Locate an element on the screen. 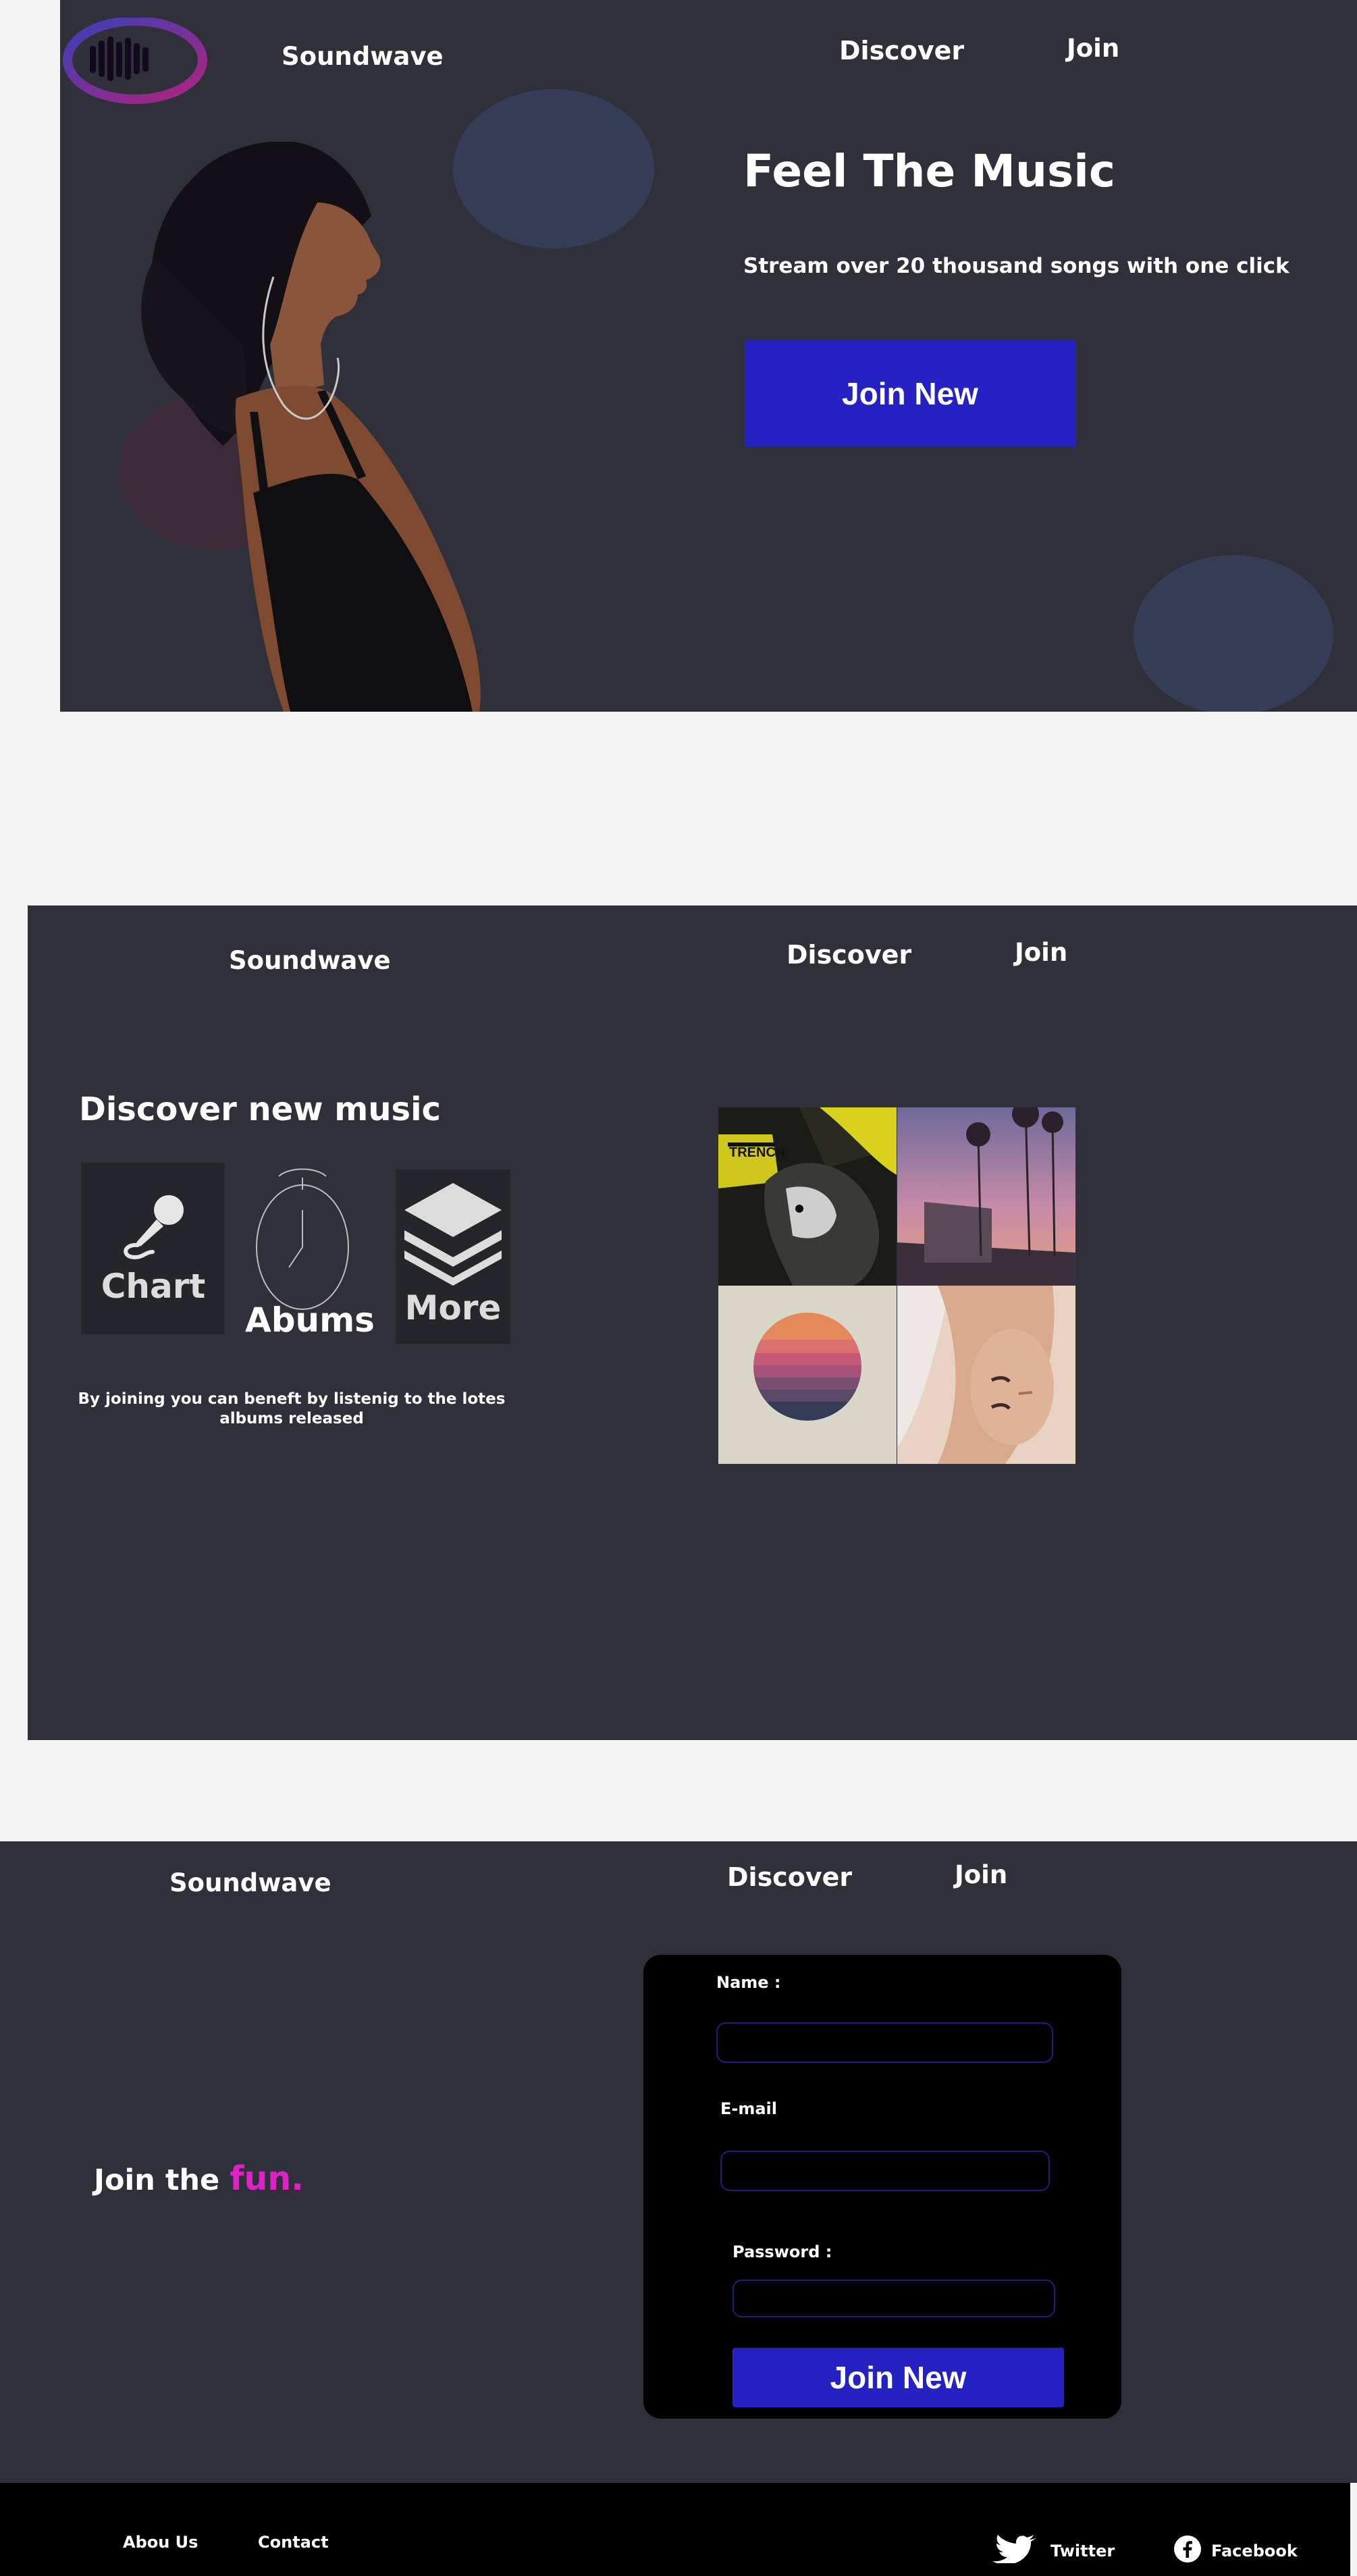 The height and width of the screenshot is (2576, 1357). hero-person-image is located at coordinates (317, 427).